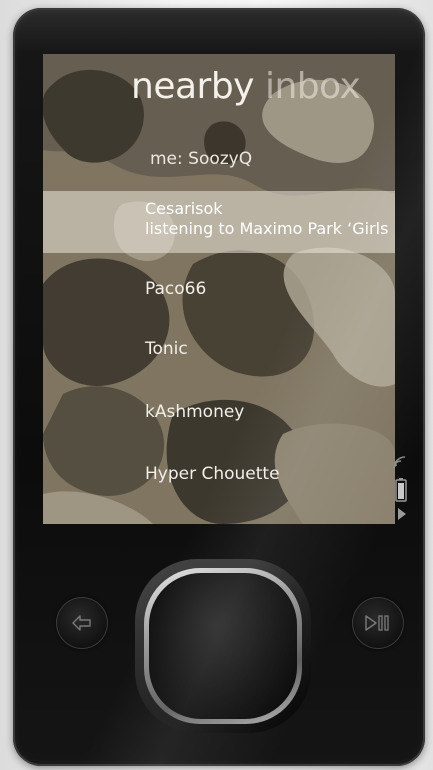  What do you see at coordinates (212, 474) in the screenshot?
I see `list-item: Hyper Chouette` at bounding box center [212, 474].